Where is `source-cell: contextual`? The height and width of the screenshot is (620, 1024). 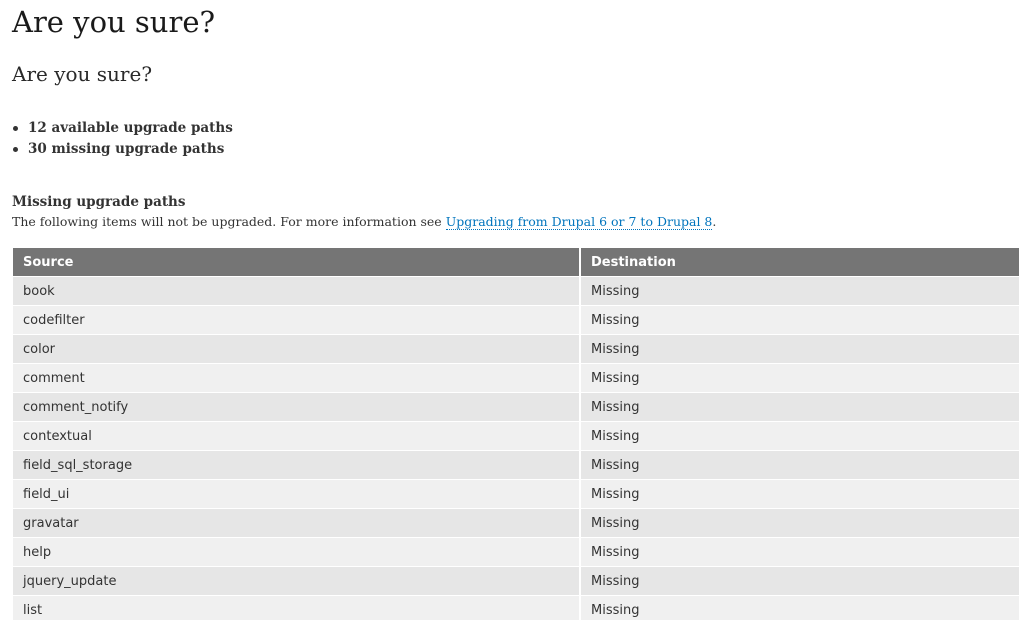
source-cell: contextual is located at coordinates (296, 436).